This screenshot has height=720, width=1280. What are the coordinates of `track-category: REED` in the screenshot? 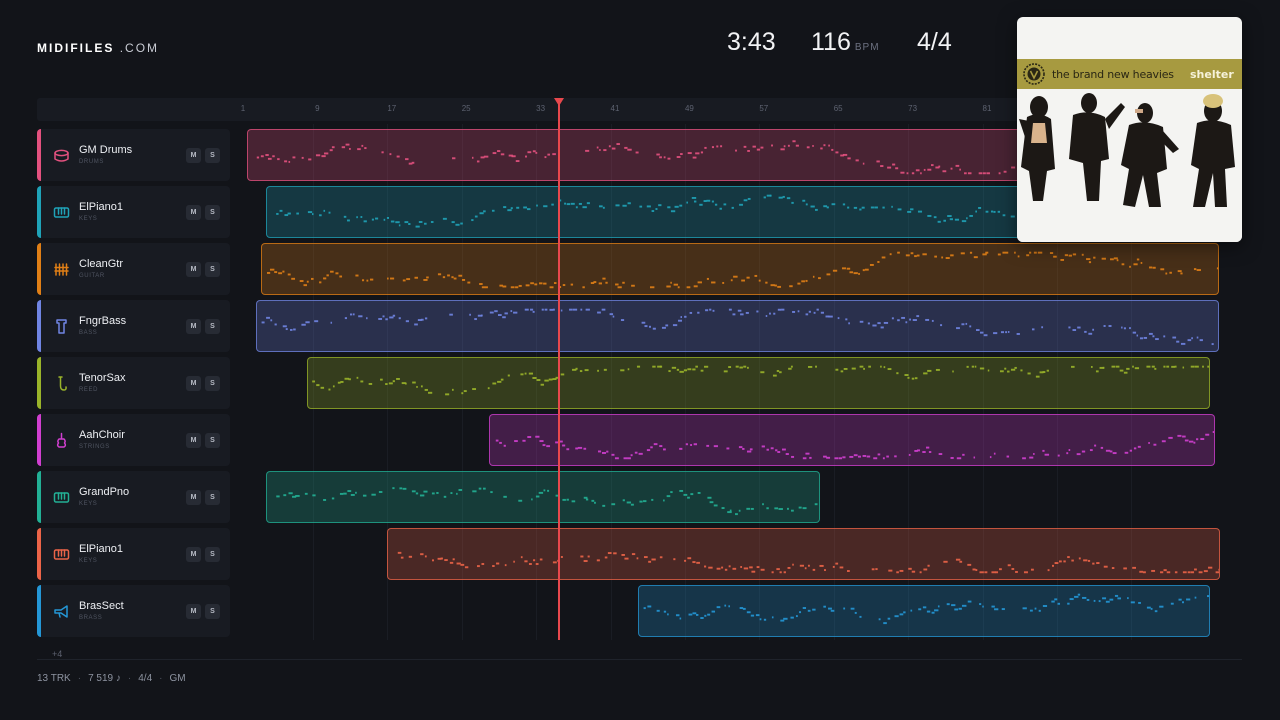 It's located at (89, 390).